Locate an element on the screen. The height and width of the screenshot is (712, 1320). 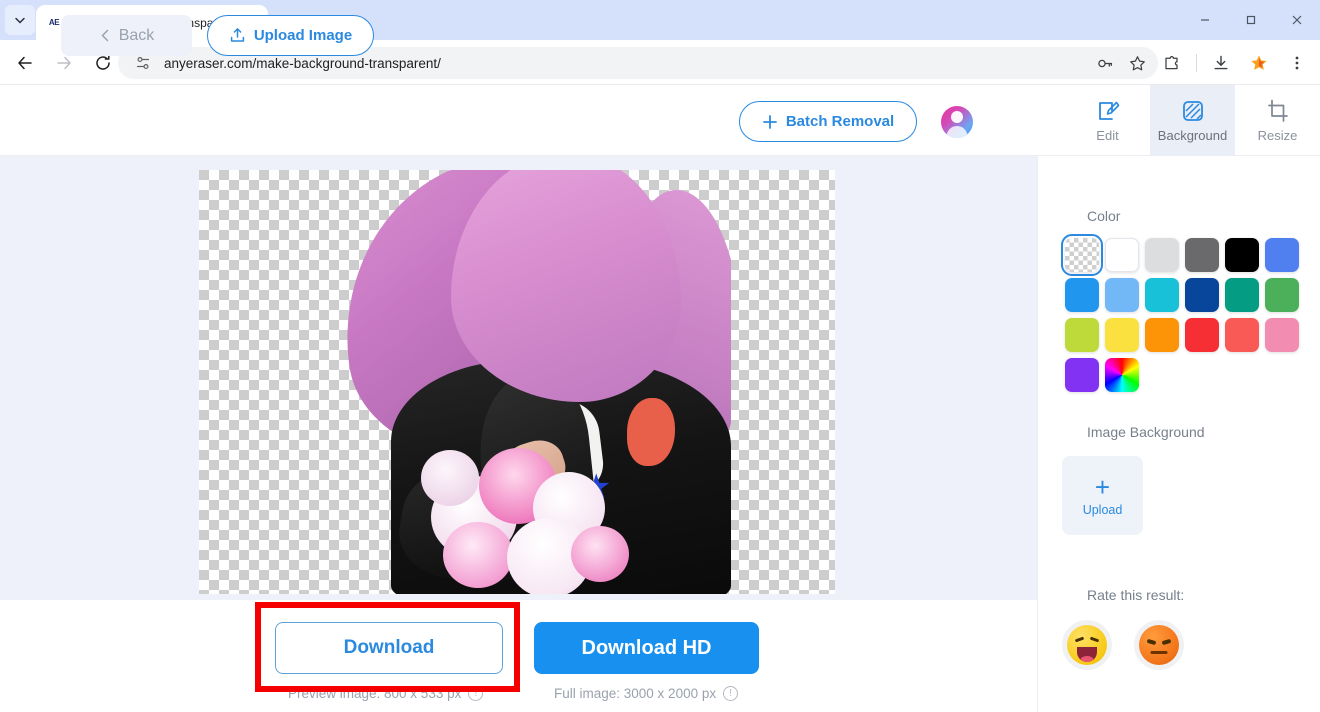
color-swatch-bright-blue is located at coordinates (1082, 295).